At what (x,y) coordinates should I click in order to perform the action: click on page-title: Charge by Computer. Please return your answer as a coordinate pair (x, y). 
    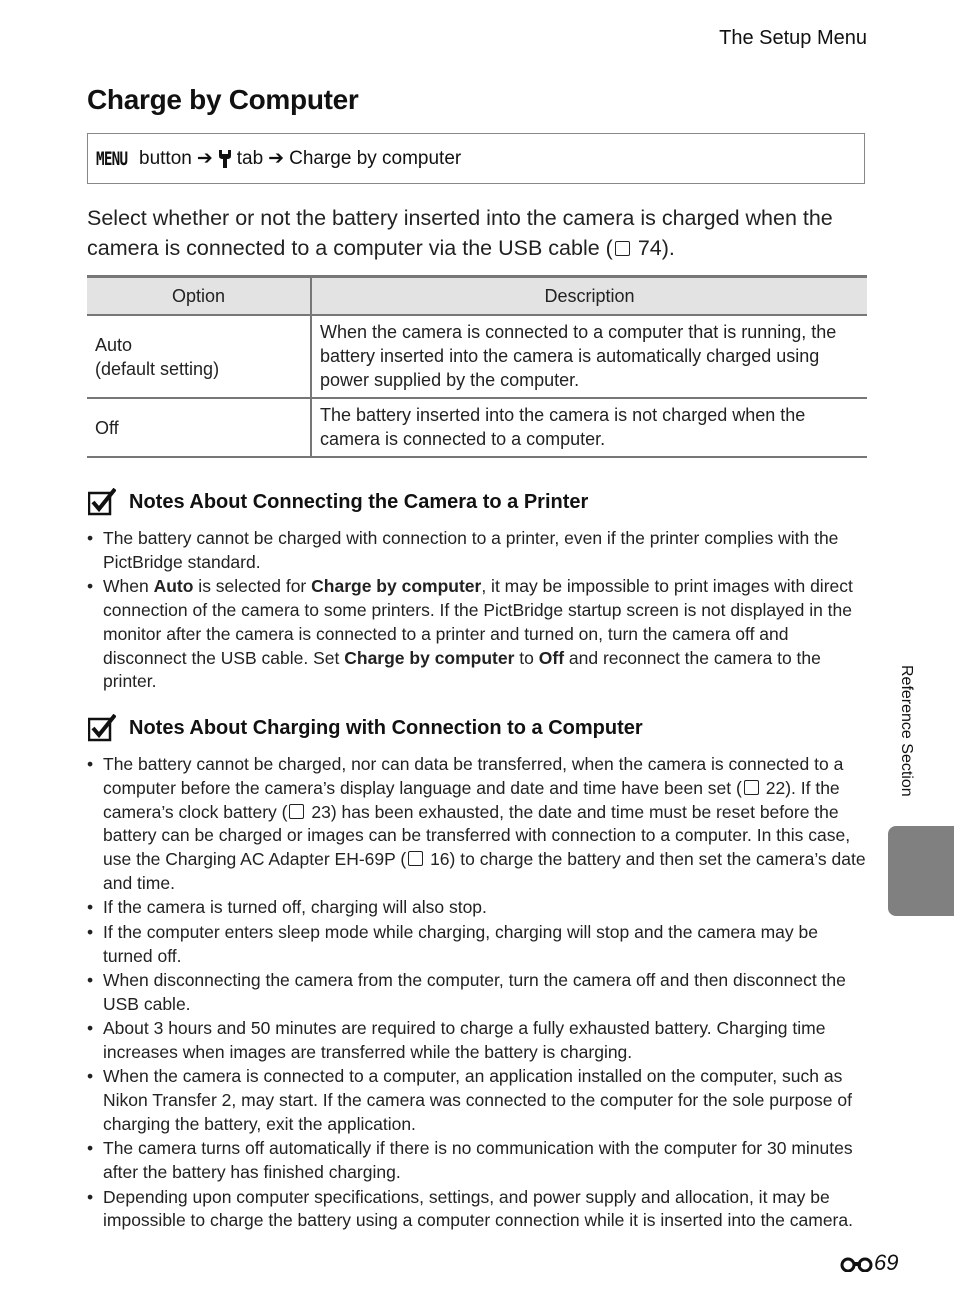
    Looking at the image, I should click on (223, 99).